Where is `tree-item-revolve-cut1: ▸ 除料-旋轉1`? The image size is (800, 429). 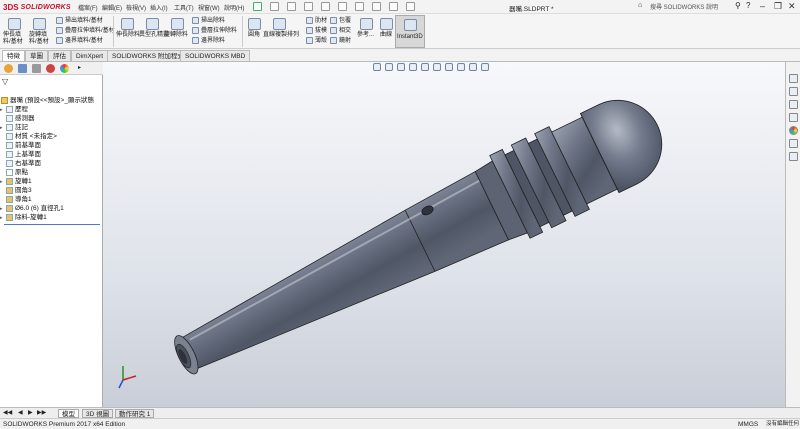 tree-item-revolve-cut1: ▸ 除料-旋轉1 is located at coordinates (23, 218).